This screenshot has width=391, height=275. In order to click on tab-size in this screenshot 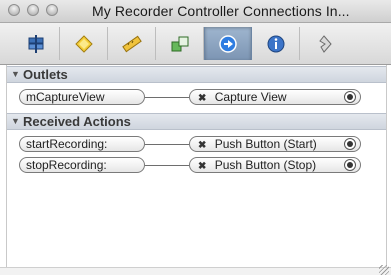, I will do `click(132, 43)`.